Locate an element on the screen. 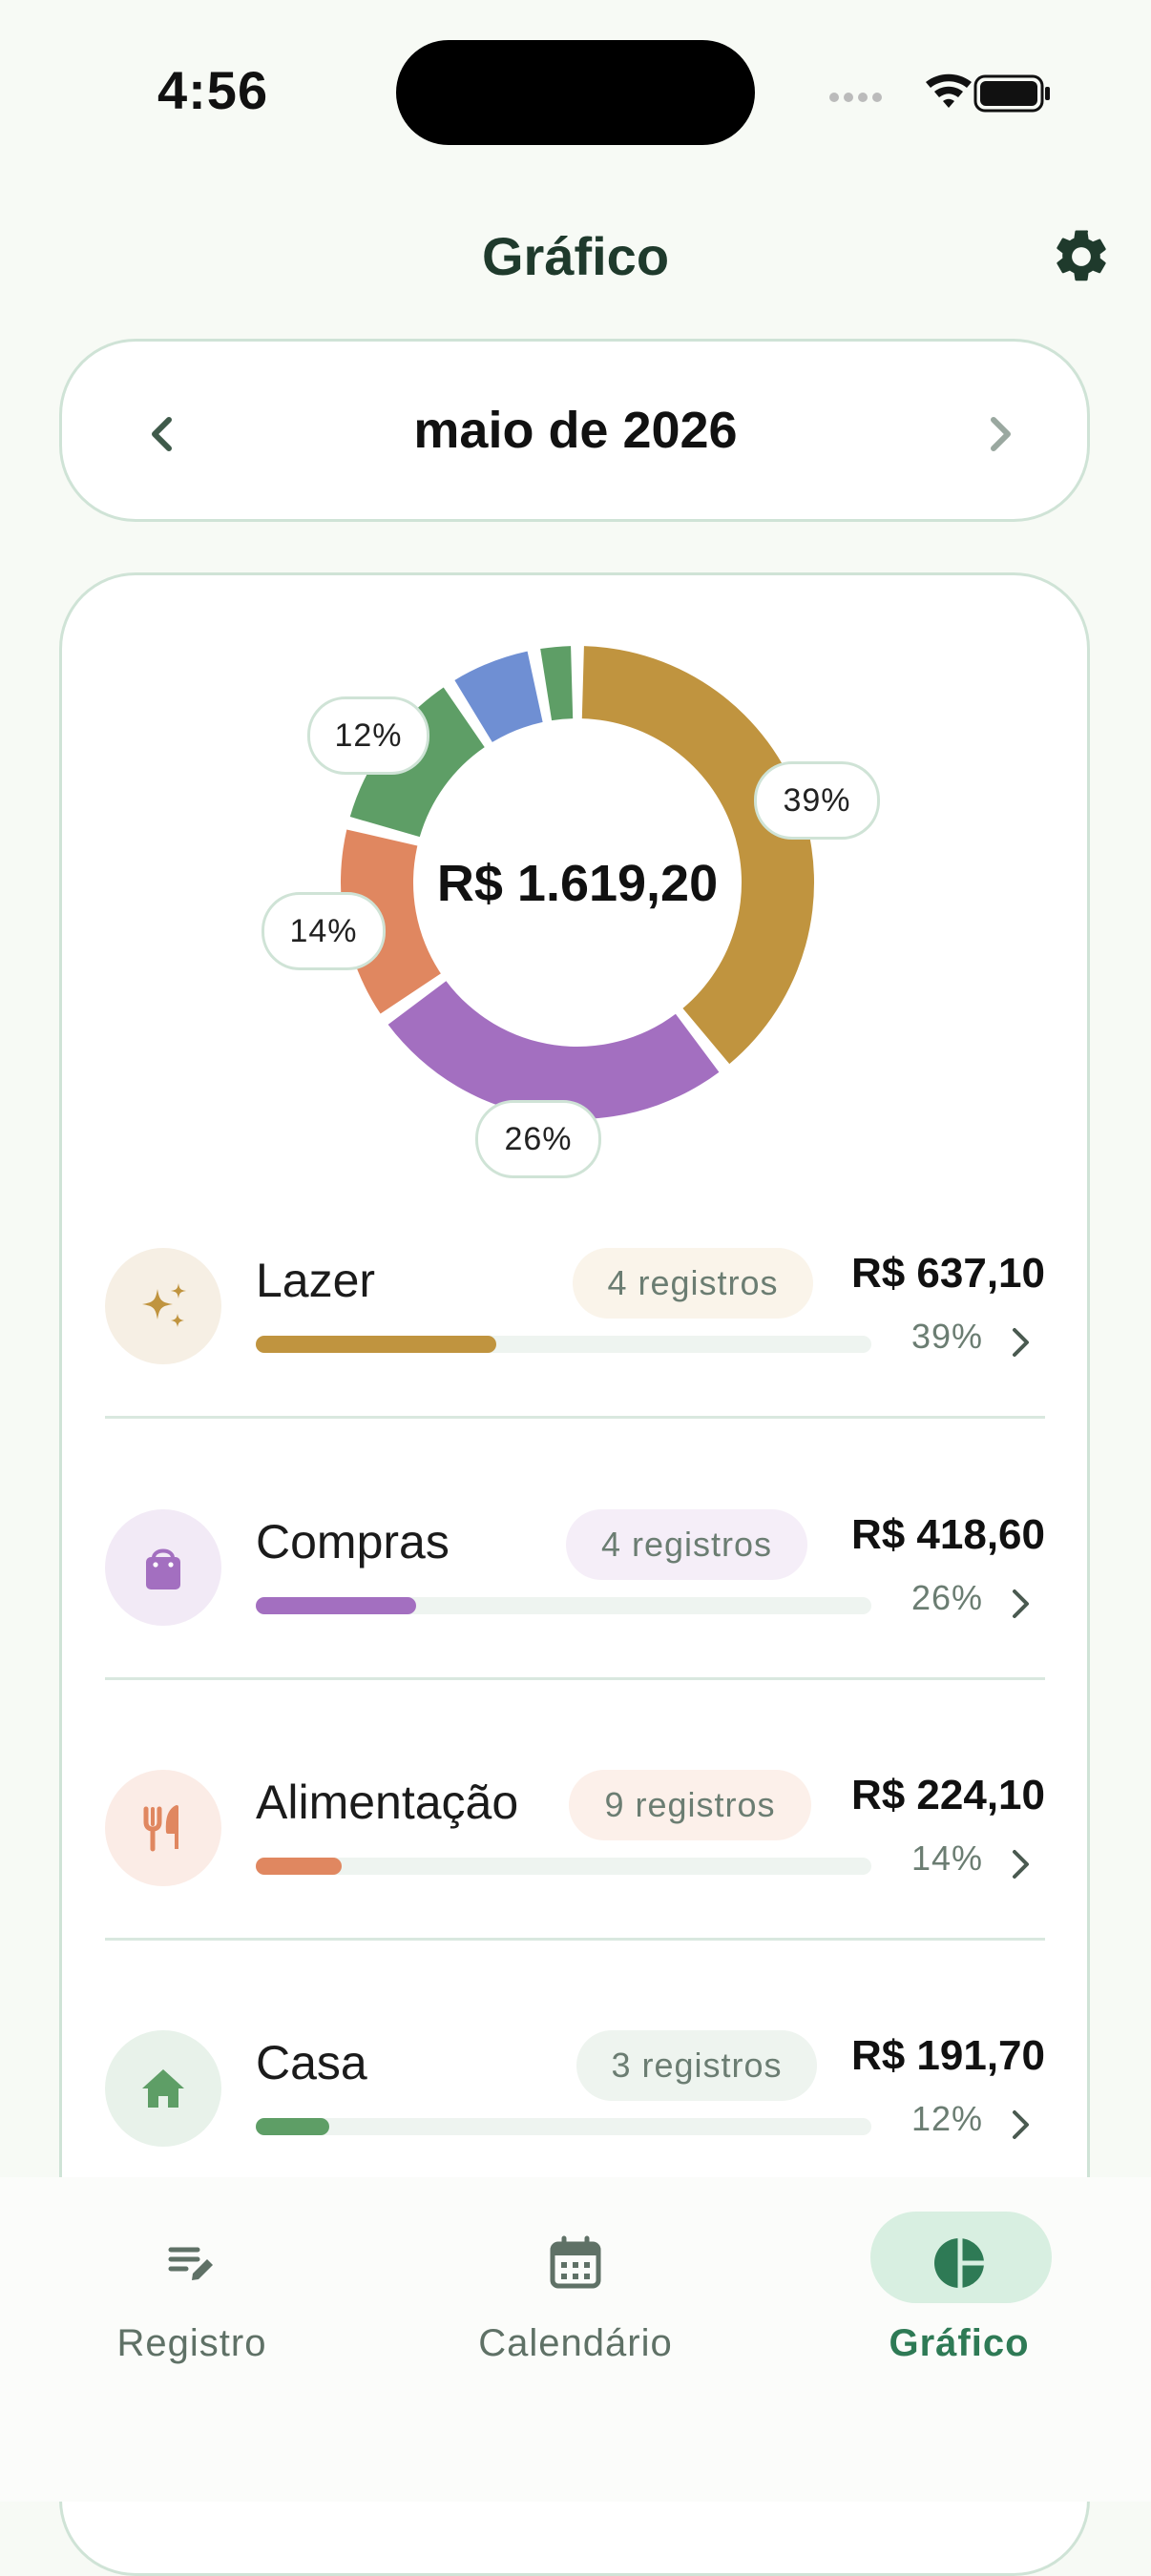 The width and height of the screenshot is (1151, 2576). nav-label: Calendário is located at coordinates (575, 2343).